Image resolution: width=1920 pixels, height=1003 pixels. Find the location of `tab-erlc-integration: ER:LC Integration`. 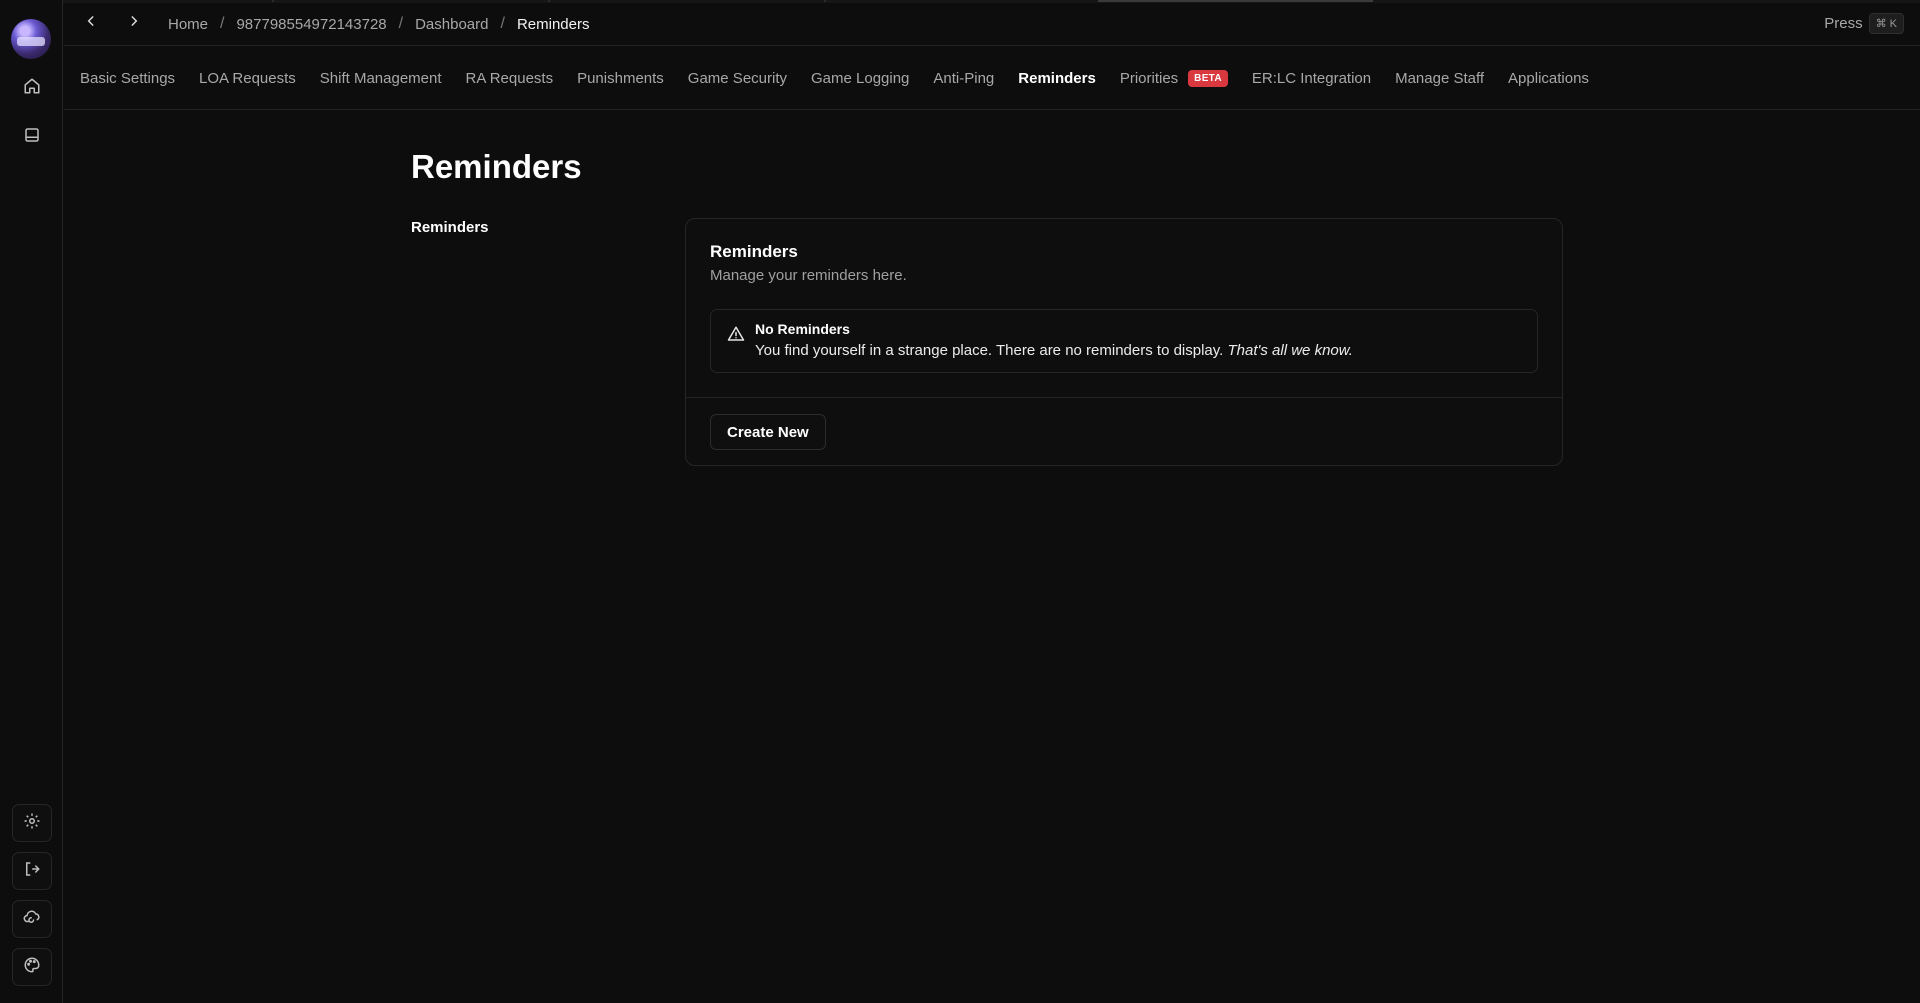

tab-erlc-integration: ER:LC Integration is located at coordinates (1311, 78).